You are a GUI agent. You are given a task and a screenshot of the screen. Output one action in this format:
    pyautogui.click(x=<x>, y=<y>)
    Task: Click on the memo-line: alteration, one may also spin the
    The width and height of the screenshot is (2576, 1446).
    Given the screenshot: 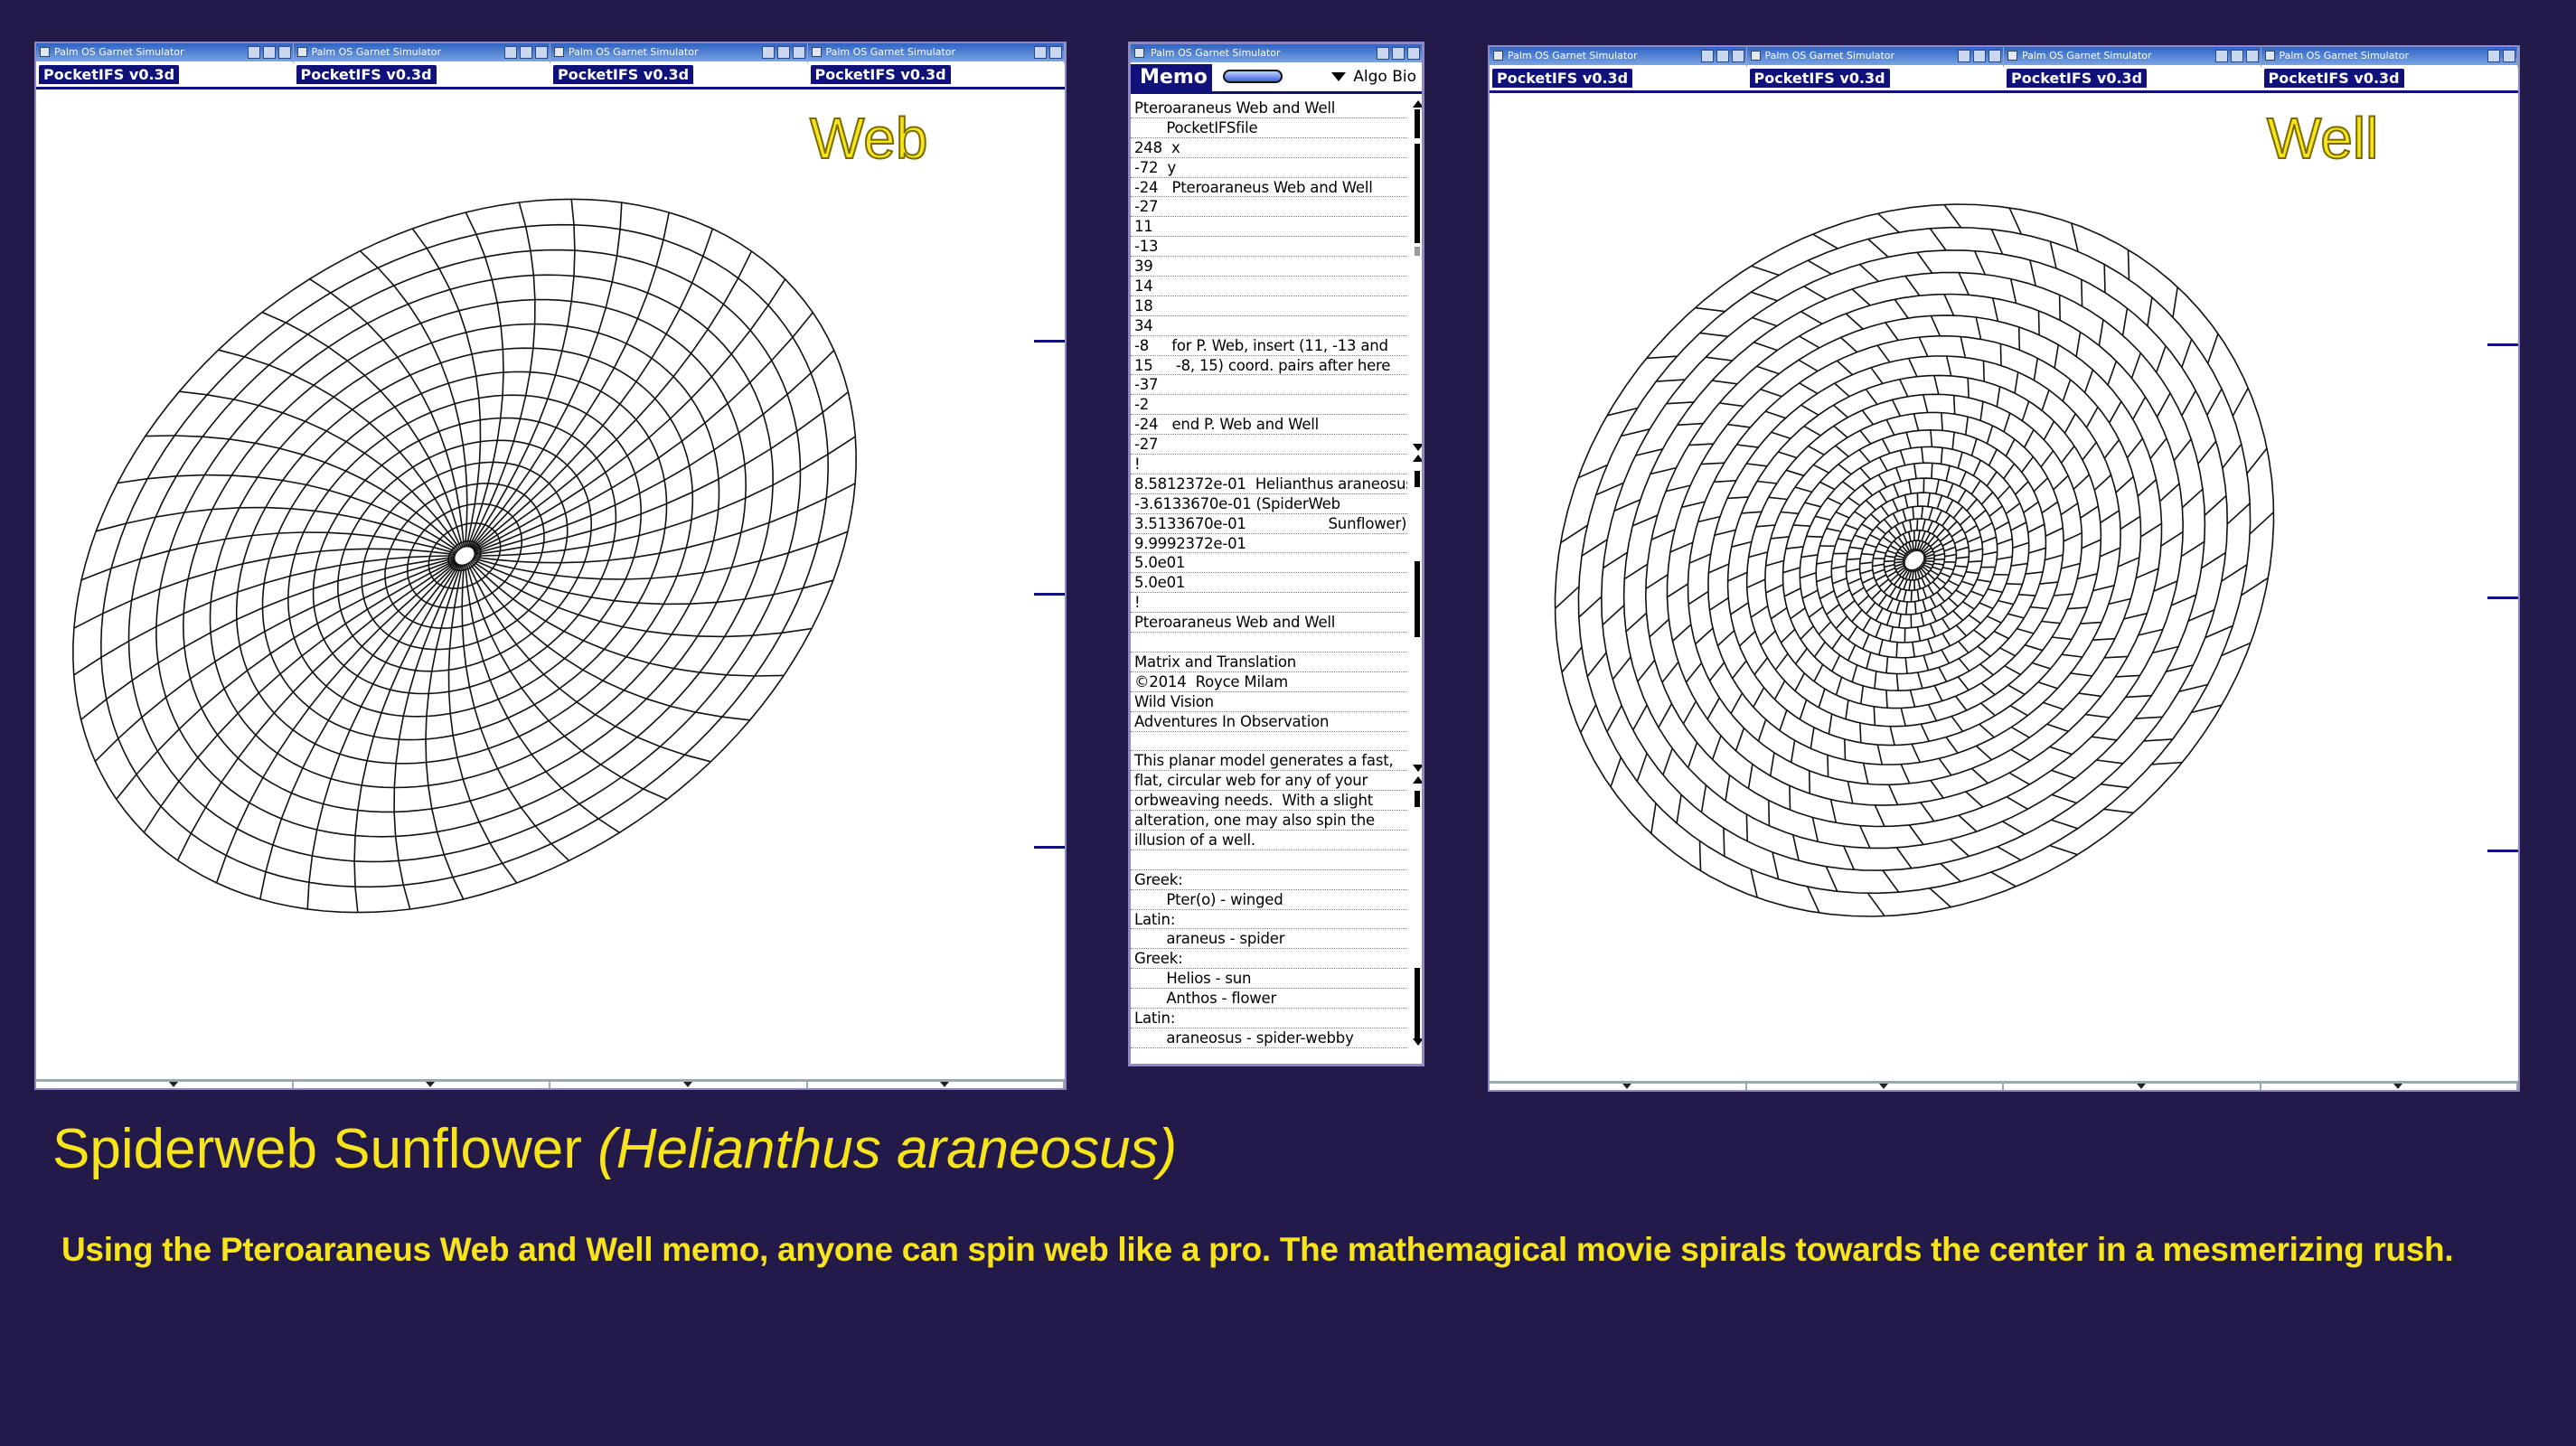 What is the action you would take?
    pyautogui.click(x=1269, y=821)
    